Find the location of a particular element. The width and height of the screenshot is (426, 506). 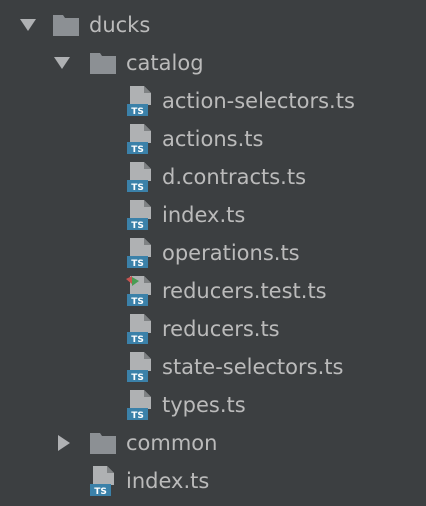

tree-node-common: common is located at coordinates (213, 443).